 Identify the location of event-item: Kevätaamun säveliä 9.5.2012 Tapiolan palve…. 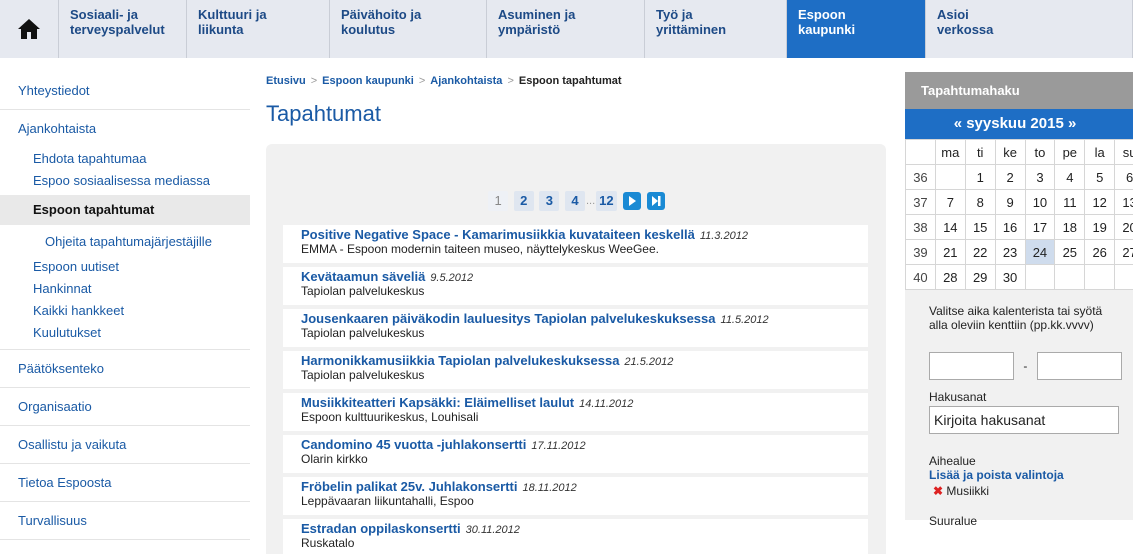
(575, 286).